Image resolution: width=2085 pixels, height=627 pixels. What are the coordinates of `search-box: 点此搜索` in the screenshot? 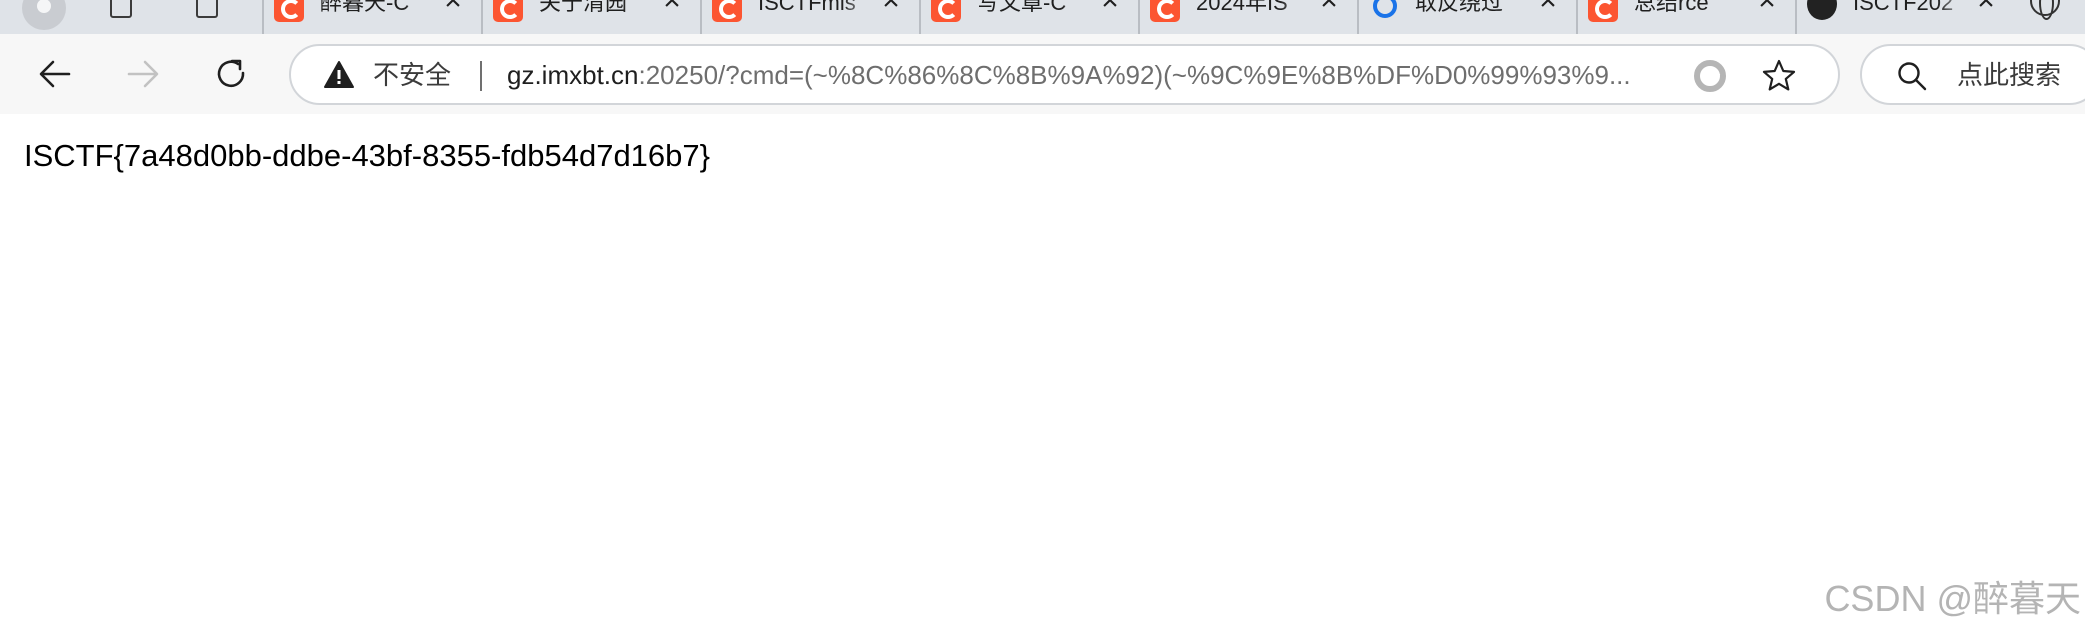 It's located at (1972, 74).